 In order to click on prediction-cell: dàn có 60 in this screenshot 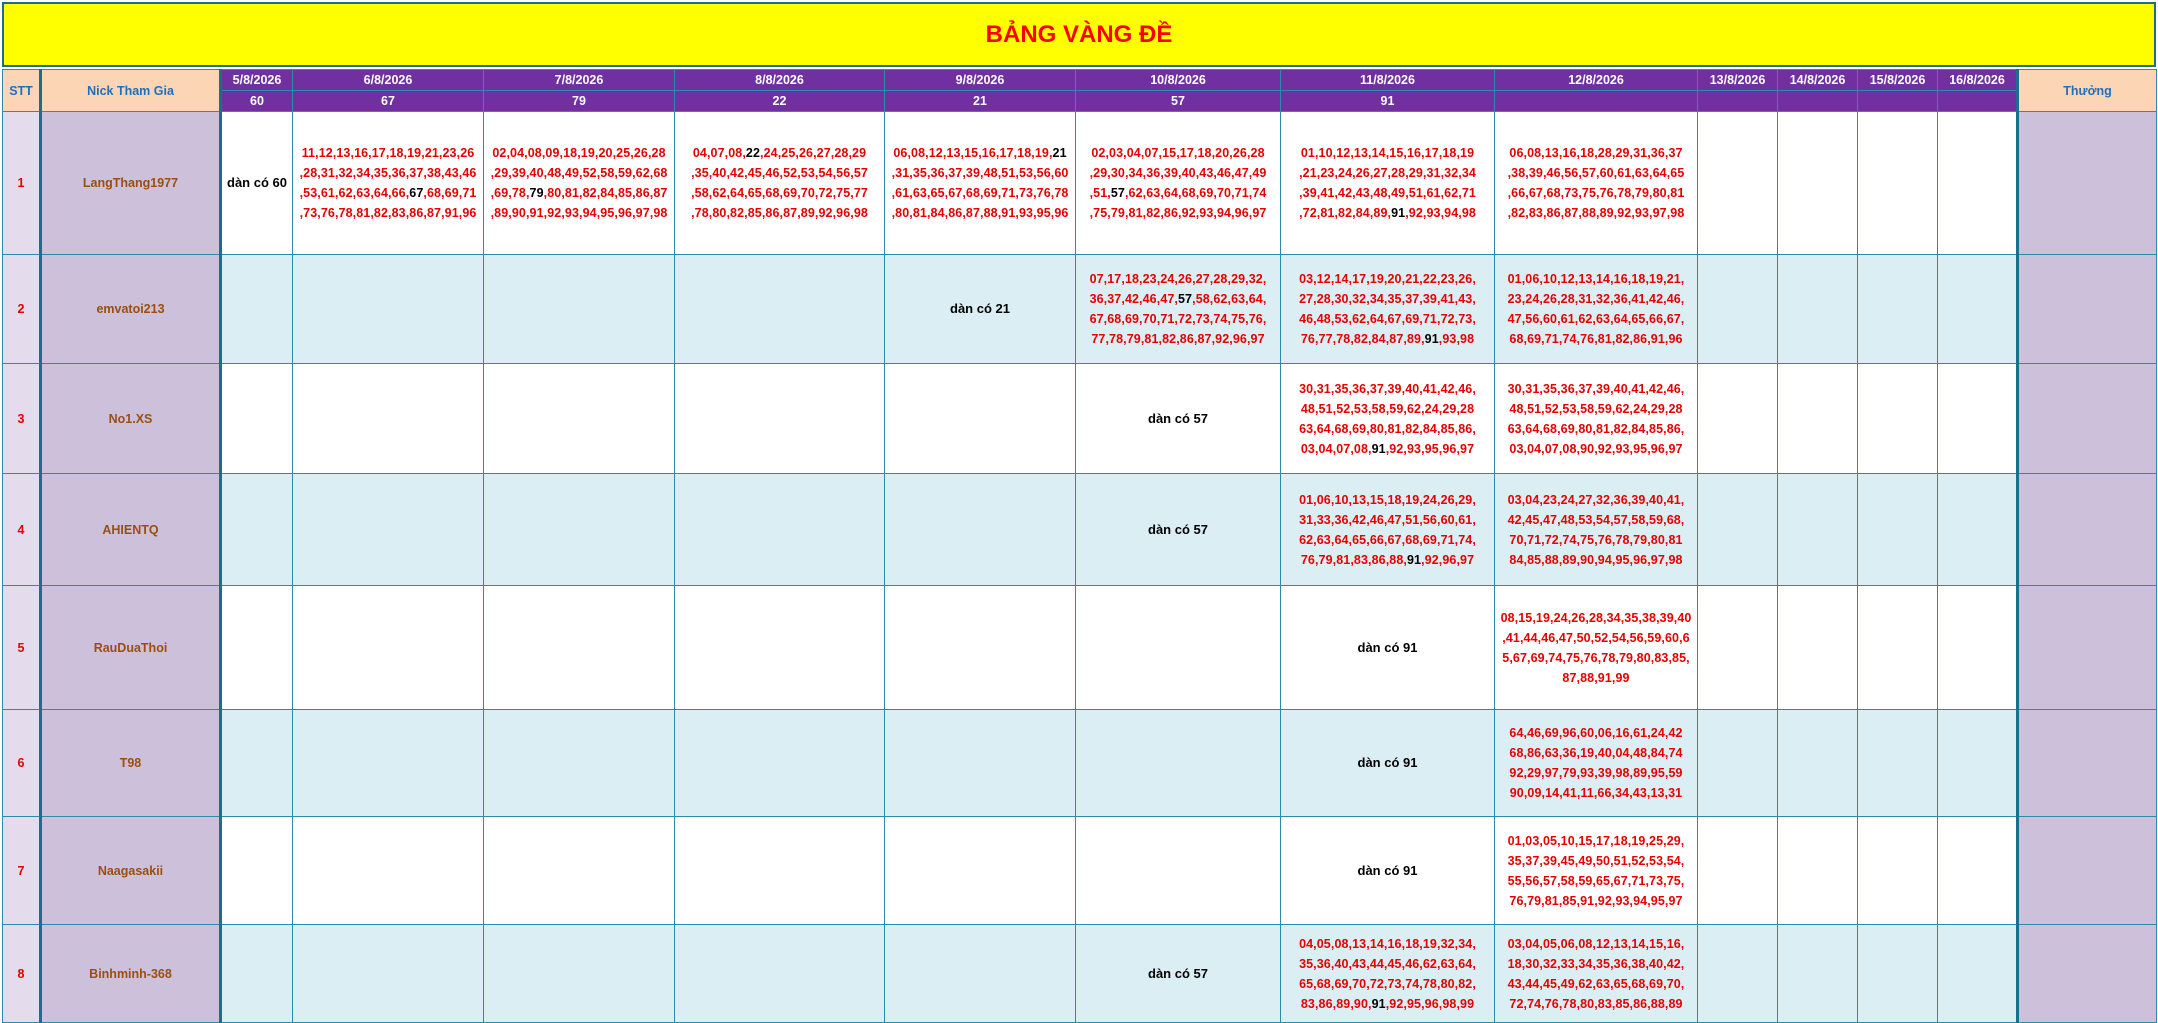, I will do `click(256, 183)`.